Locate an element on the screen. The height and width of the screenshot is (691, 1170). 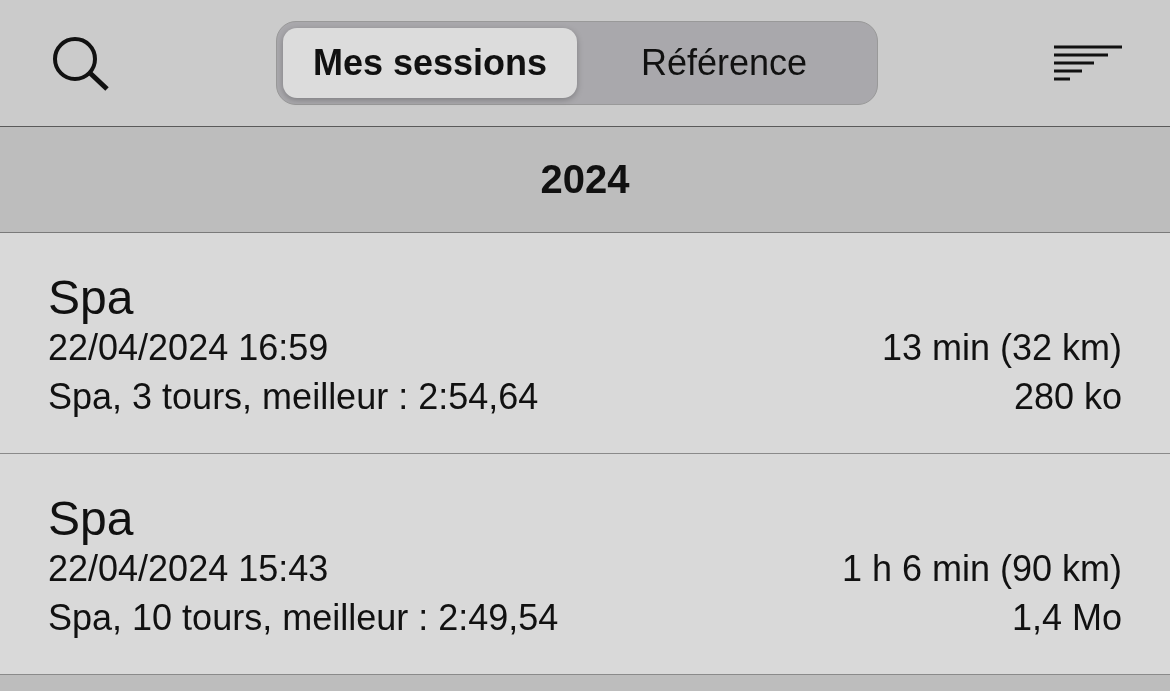
sort-icon is located at coordinates (1088, 63).